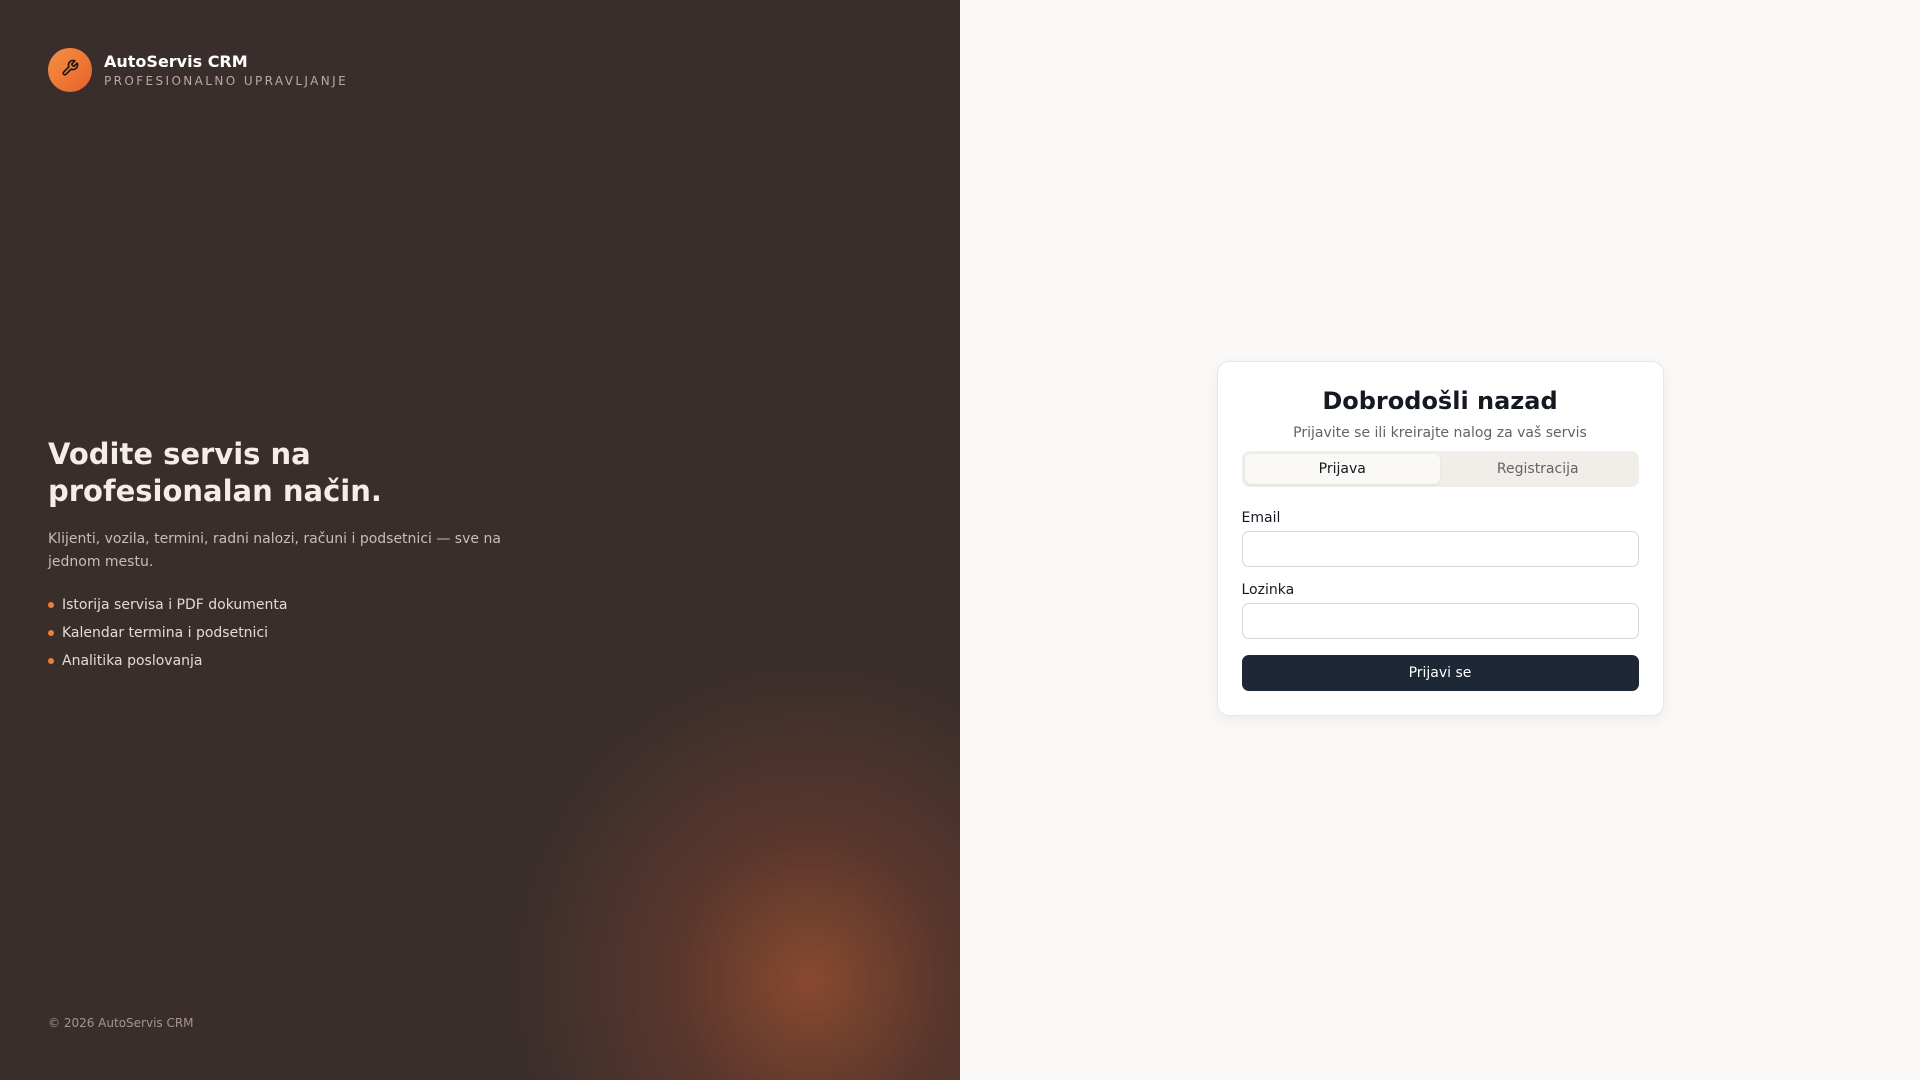  I want to click on email-input, so click(1440, 548).